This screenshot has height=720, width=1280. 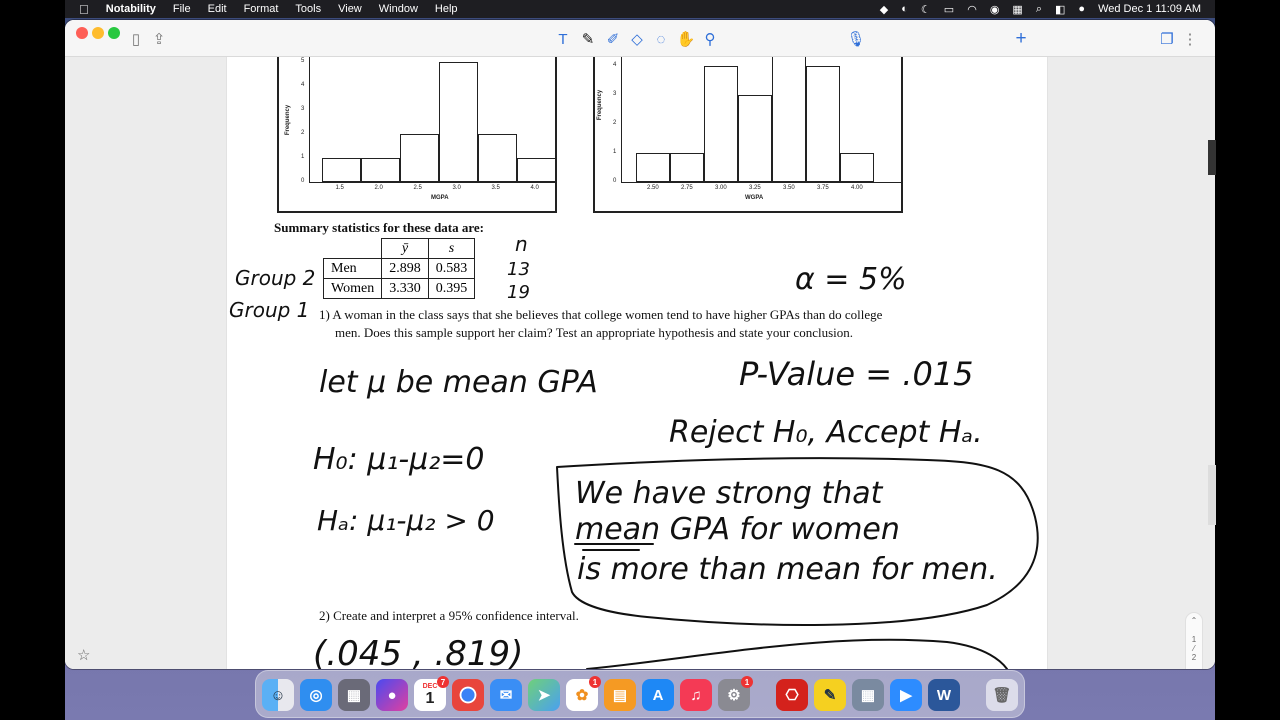 I want to click on zoom-button, so click(x=114, y=33).